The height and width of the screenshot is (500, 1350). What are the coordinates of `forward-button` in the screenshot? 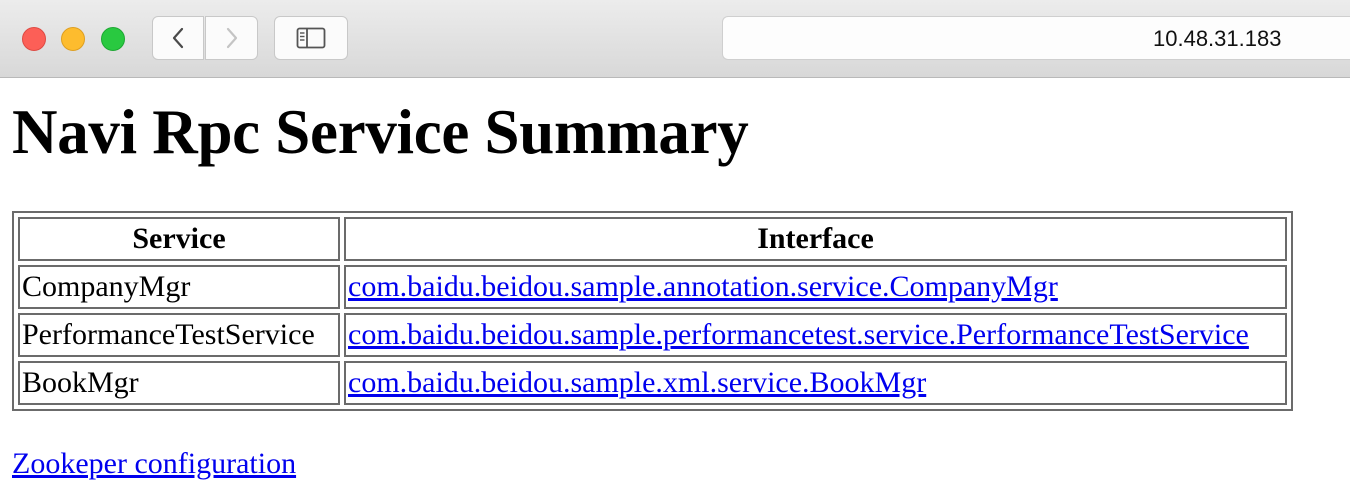 It's located at (231, 38).